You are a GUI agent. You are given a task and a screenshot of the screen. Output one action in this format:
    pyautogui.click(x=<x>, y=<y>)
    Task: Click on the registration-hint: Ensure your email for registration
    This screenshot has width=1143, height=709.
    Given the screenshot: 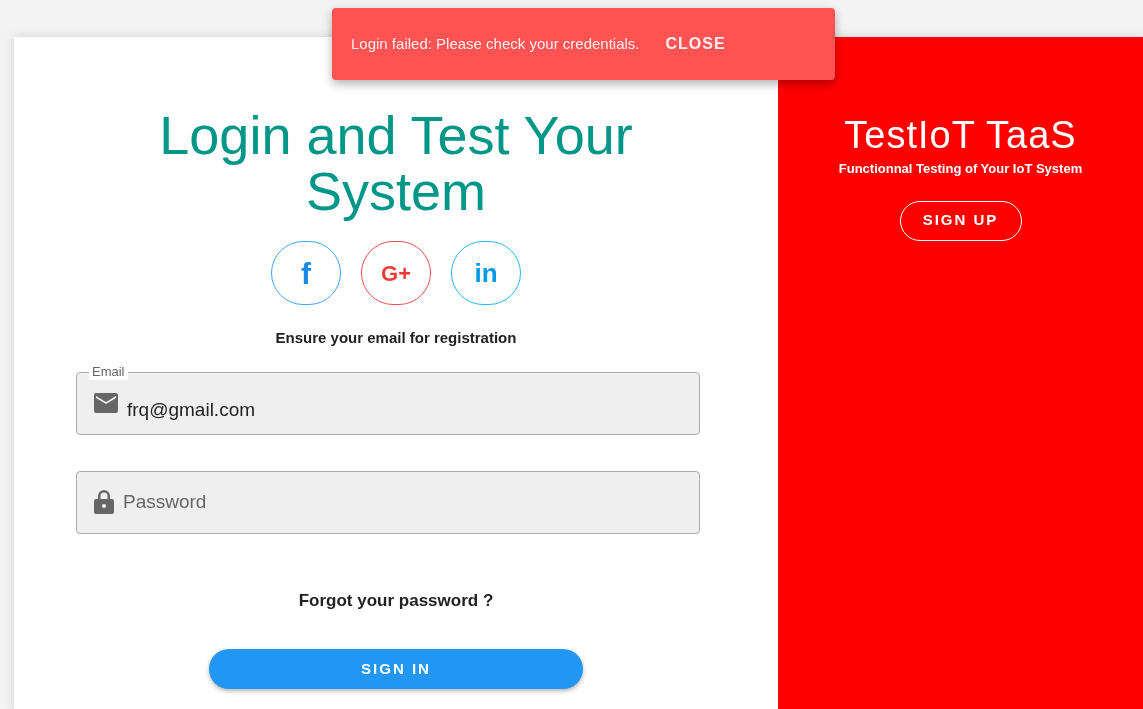 What is the action you would take?
    pyautogui.click(x=396, y=338)
    